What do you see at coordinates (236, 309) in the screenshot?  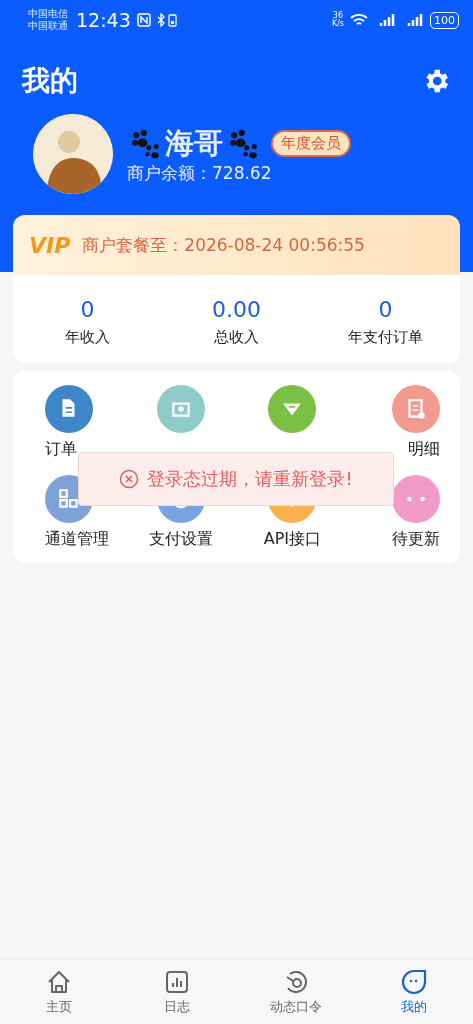 I see `stat-value: 0.00` at bounding box center [236, 309].